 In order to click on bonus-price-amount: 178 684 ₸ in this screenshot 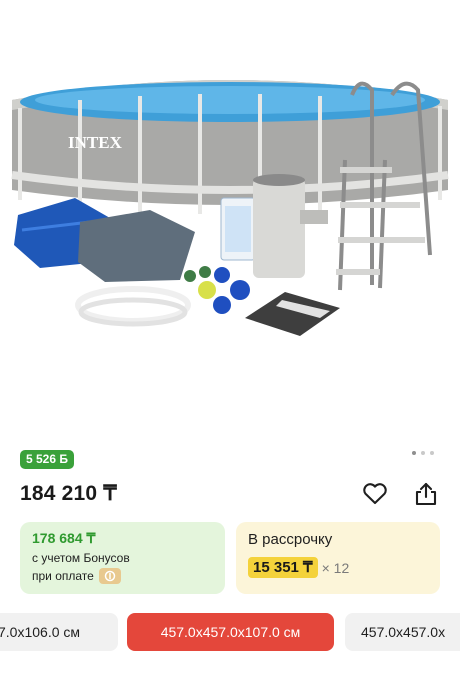, I will do `click(64, 538)`.